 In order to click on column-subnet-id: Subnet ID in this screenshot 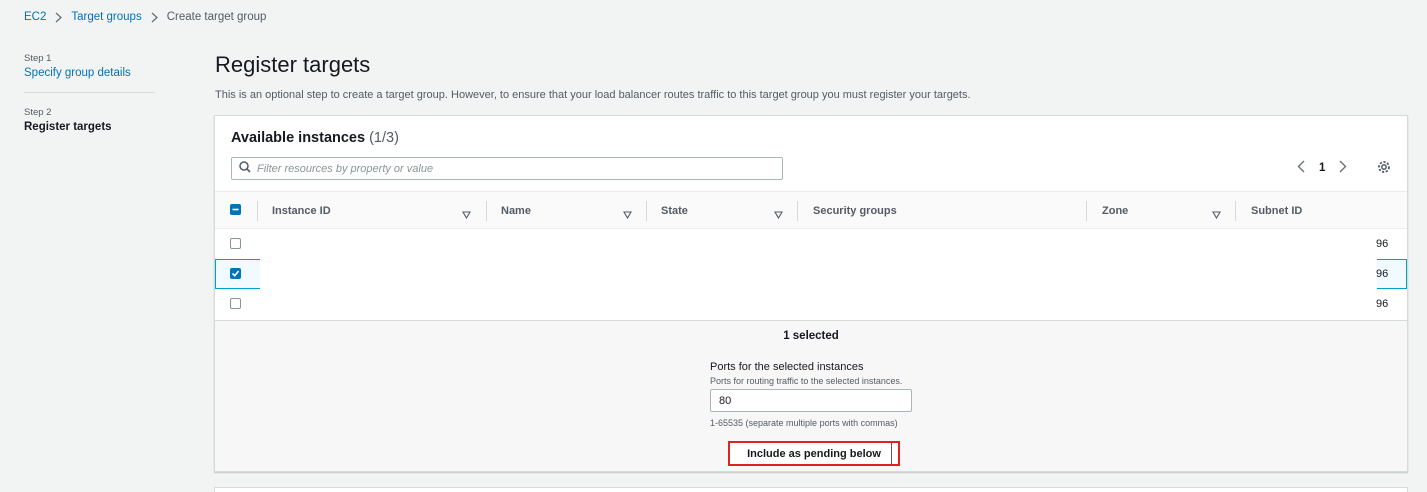, I will do `click(1276, 210)`.